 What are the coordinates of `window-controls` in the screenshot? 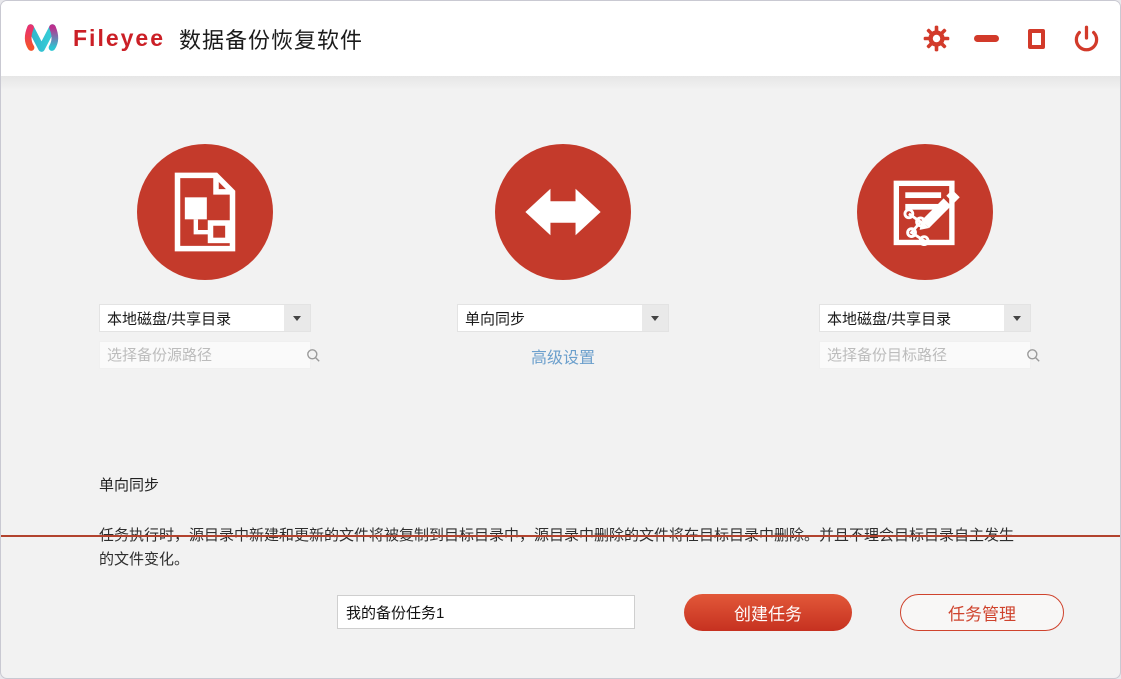 It's located at (1011, 38).